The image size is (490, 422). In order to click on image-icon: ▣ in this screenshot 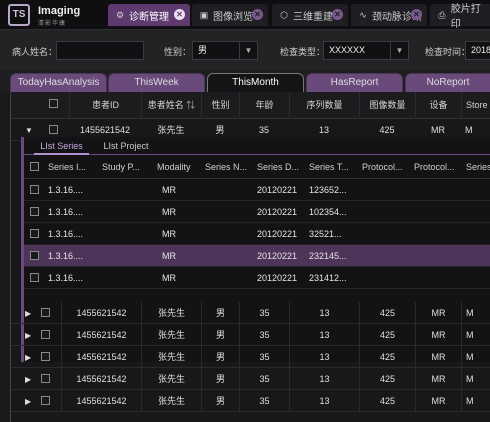, I will do `click(204, 15)`.